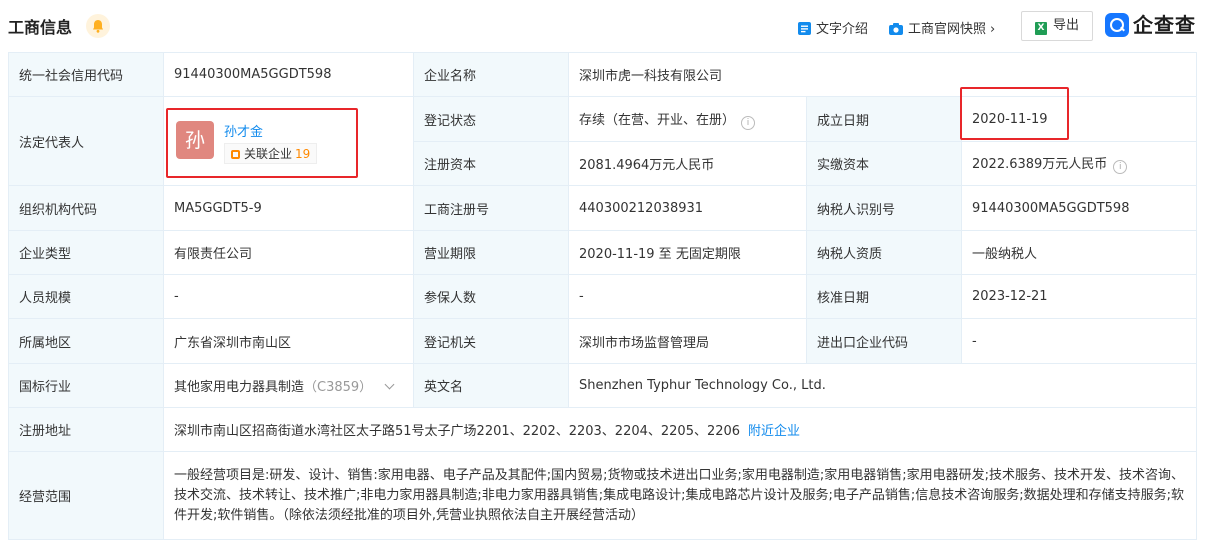 The image size is (1206, 556). What do you see at coordinates (1014, 113) in the screenshot?
I see `highlight-box-founded-date` at bounding box center [1014, 113].